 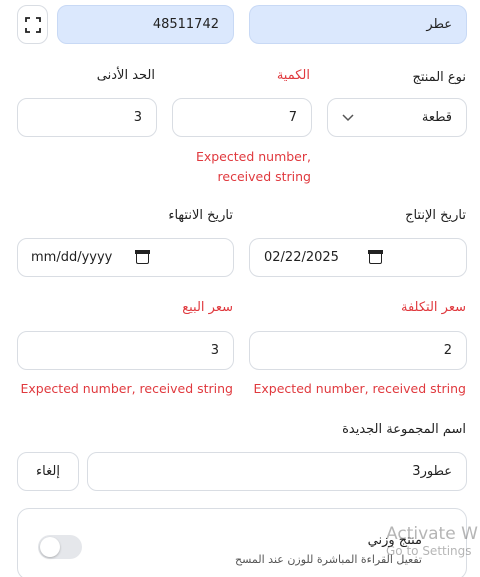 I want to click on product-type-select: قطعة, so click(x=397, y=117).